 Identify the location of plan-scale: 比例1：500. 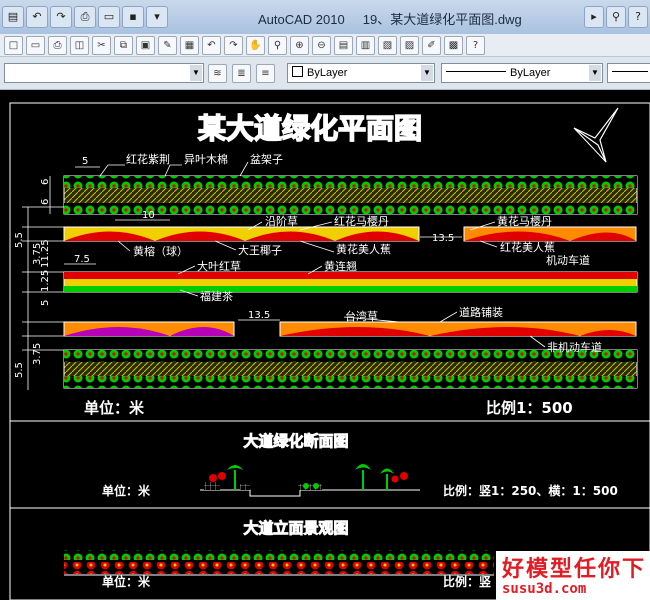
(529, 408).